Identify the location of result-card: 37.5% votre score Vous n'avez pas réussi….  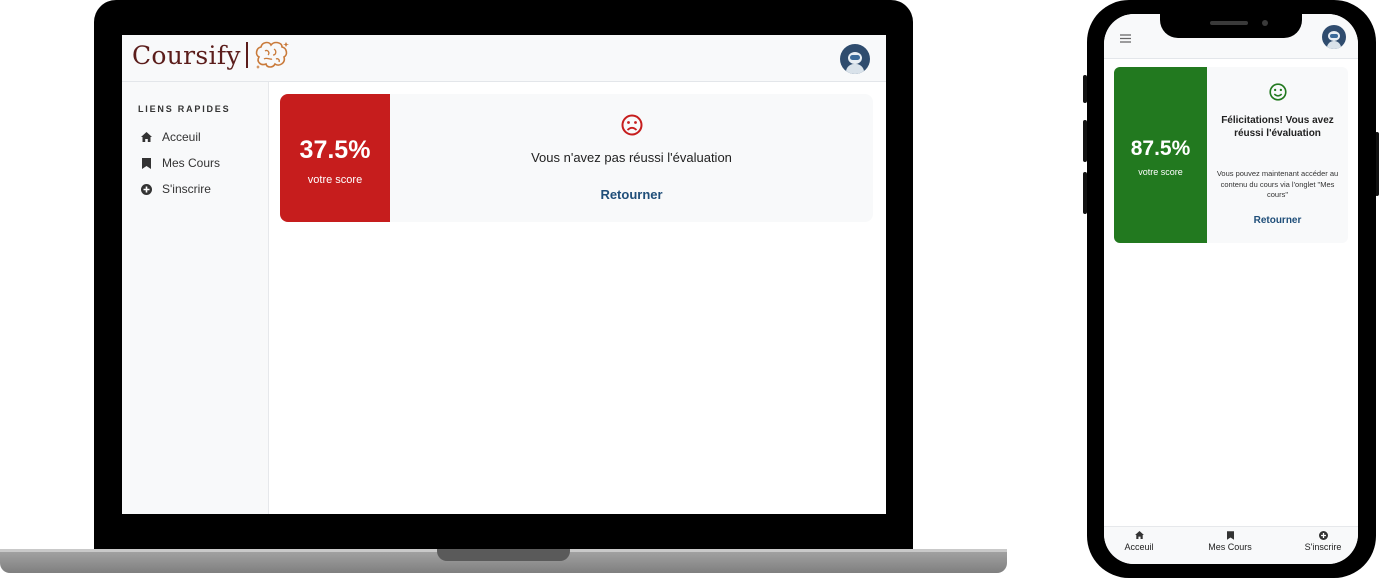
(576, 158).